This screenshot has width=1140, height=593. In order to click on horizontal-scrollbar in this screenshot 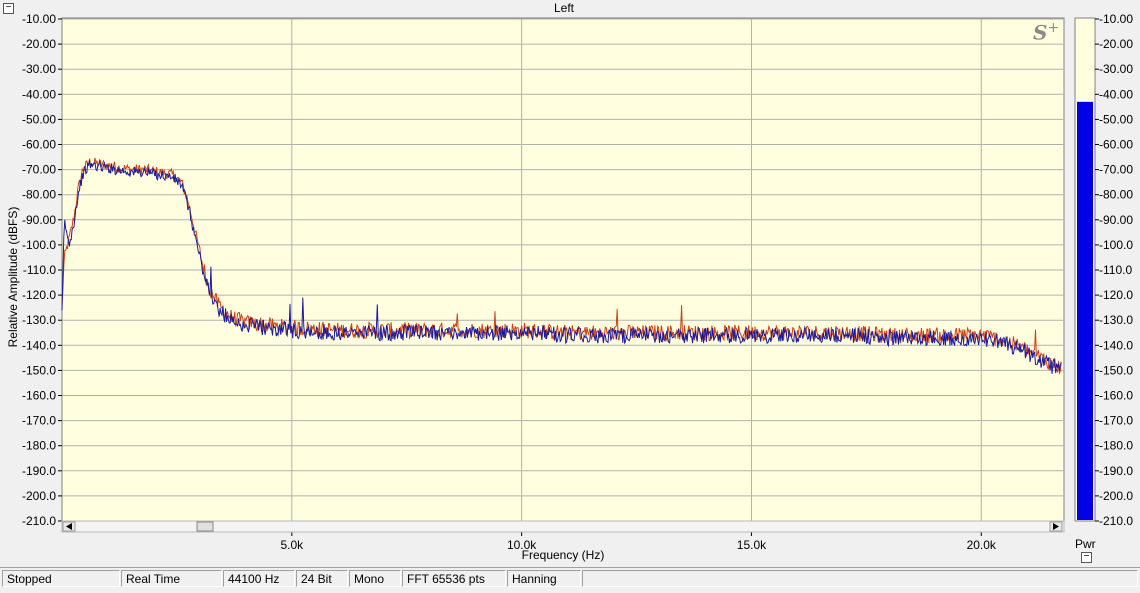, I will do `click(563, 526)`.